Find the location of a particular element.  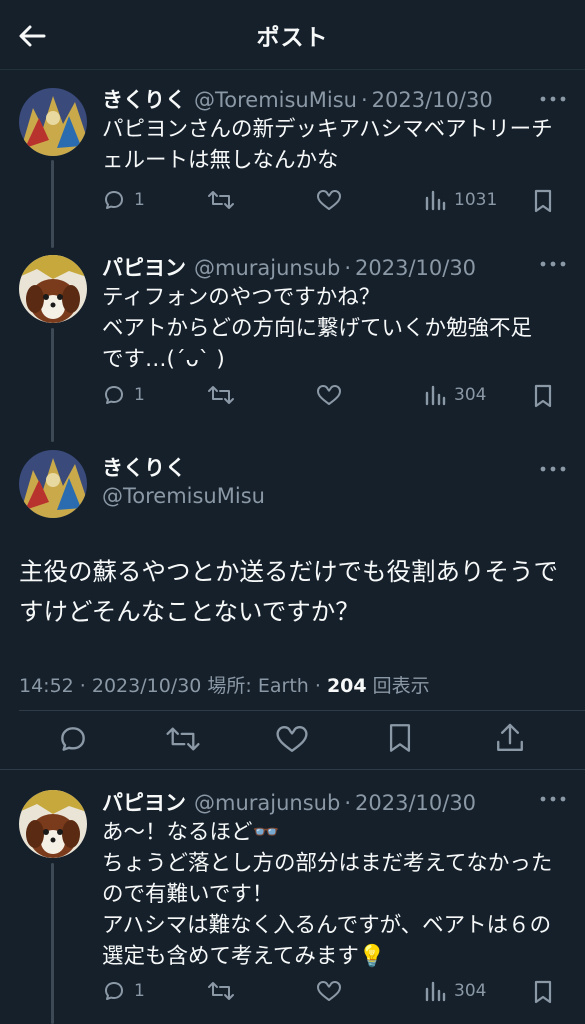

author-name: パピヨン is located at coordinates (144, 802).